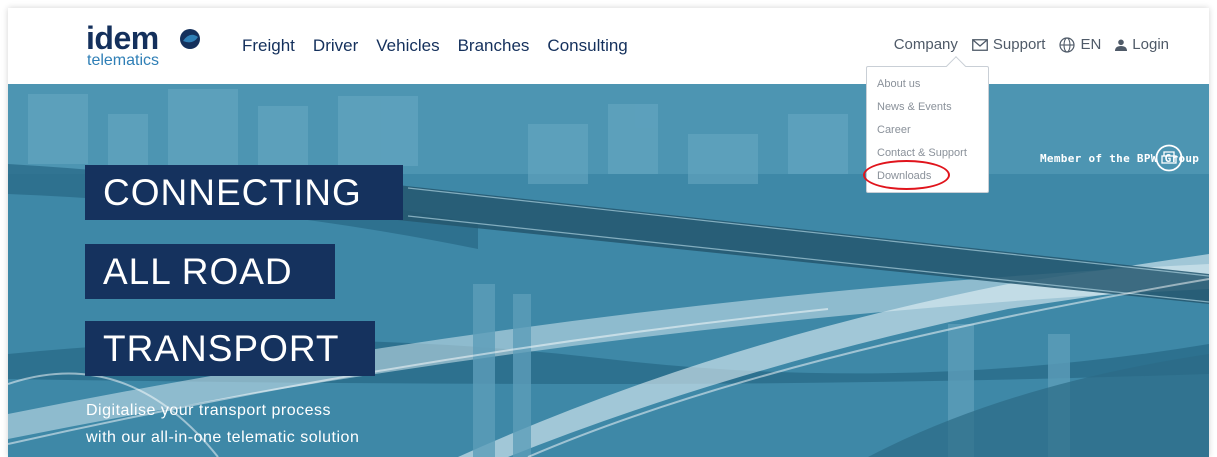 This screenshot has height=457, width=1217. I want to click on utility-navigation: Company Support EN Login, so click(1024, 44).